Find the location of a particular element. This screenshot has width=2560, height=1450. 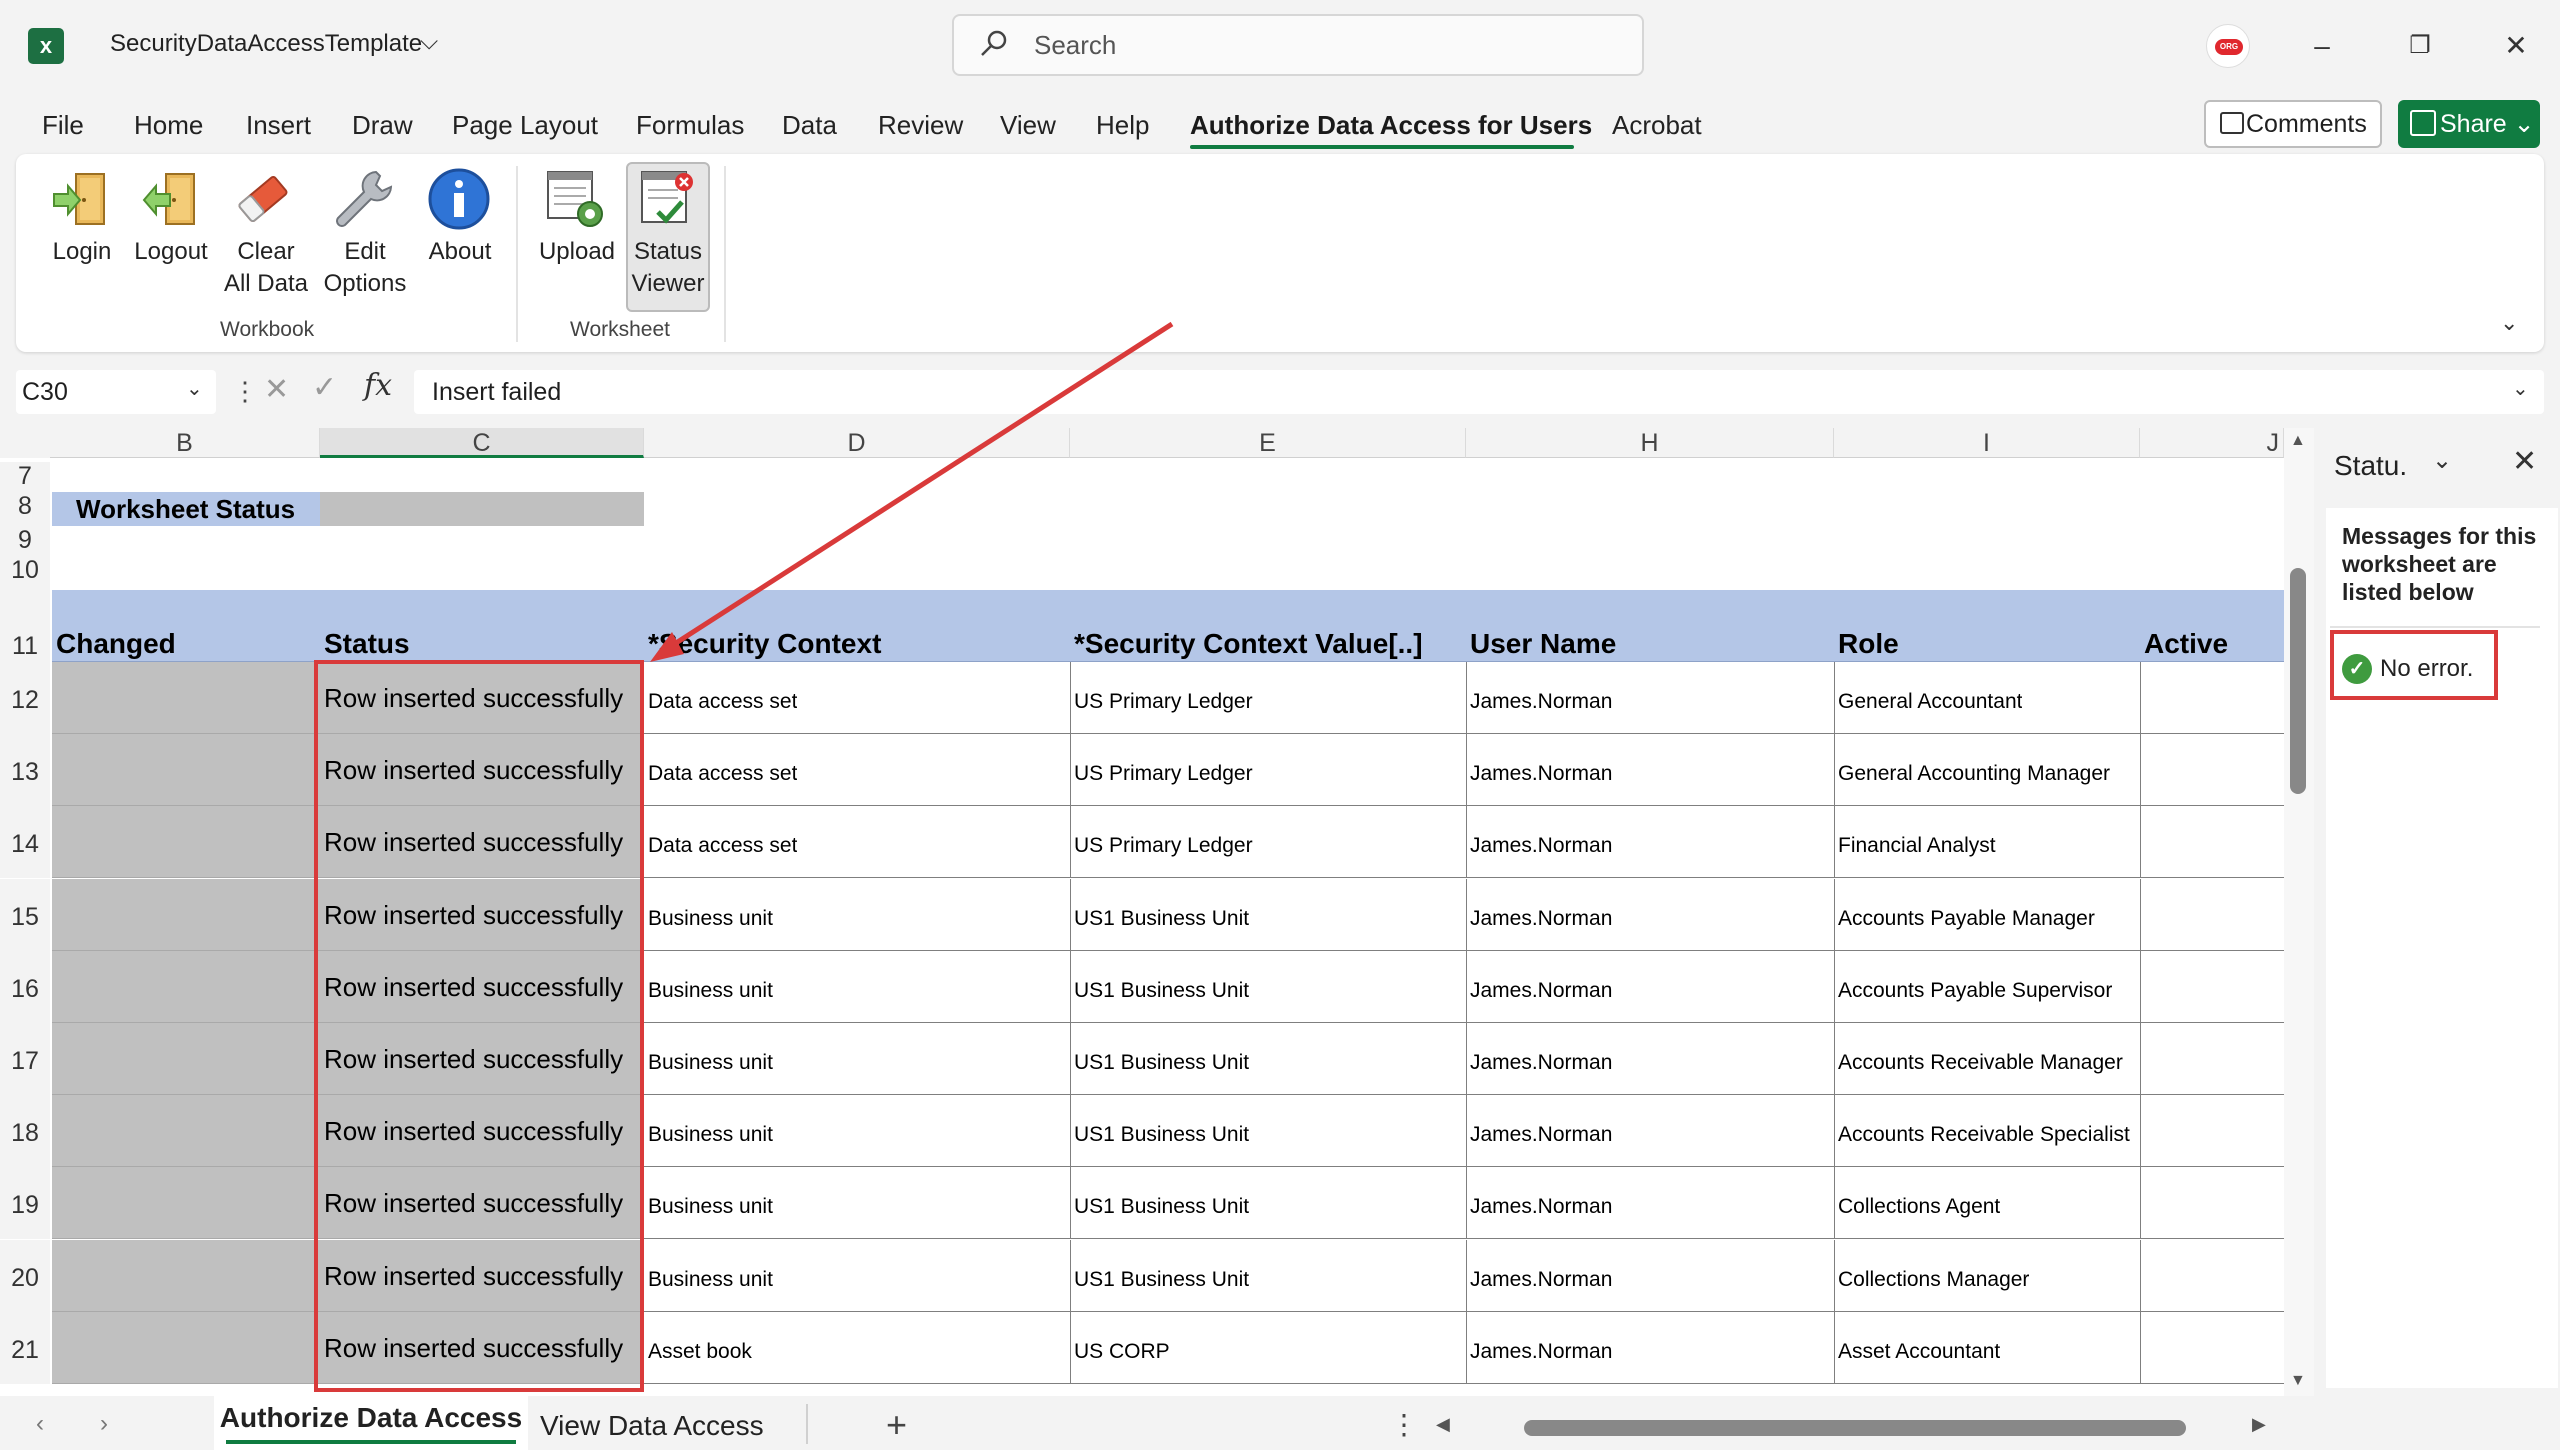

cancel-entry-icon: ✕ is located at coordinates (276, 389).